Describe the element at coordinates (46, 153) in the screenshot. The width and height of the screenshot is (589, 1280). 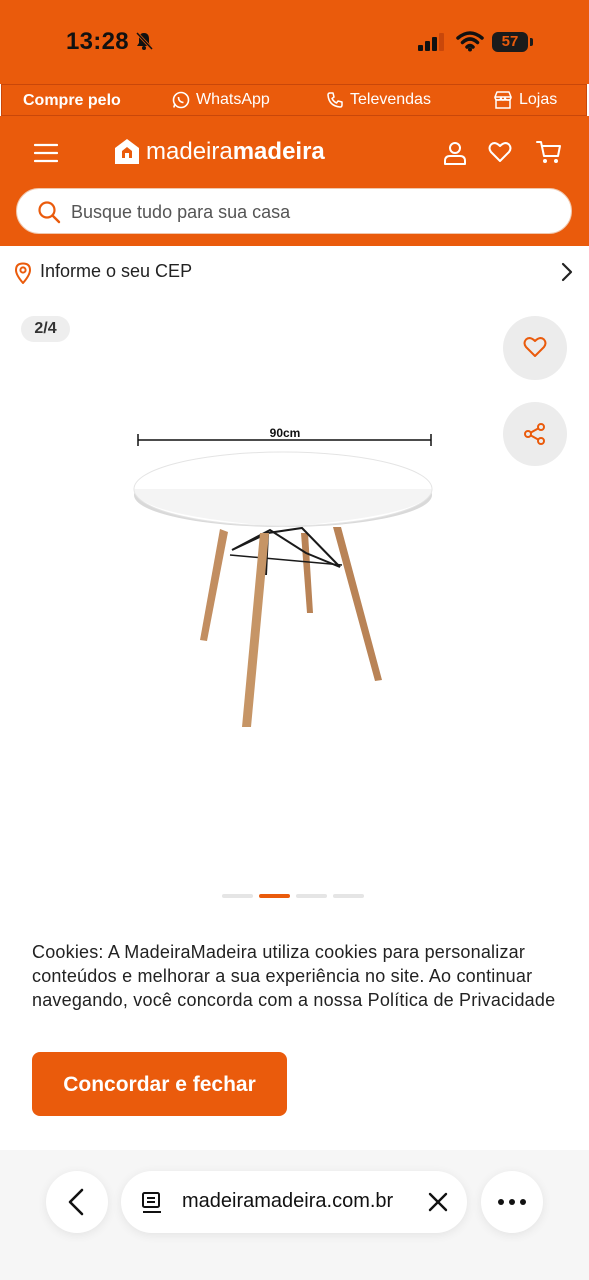
I see `menu-icon` at that location.